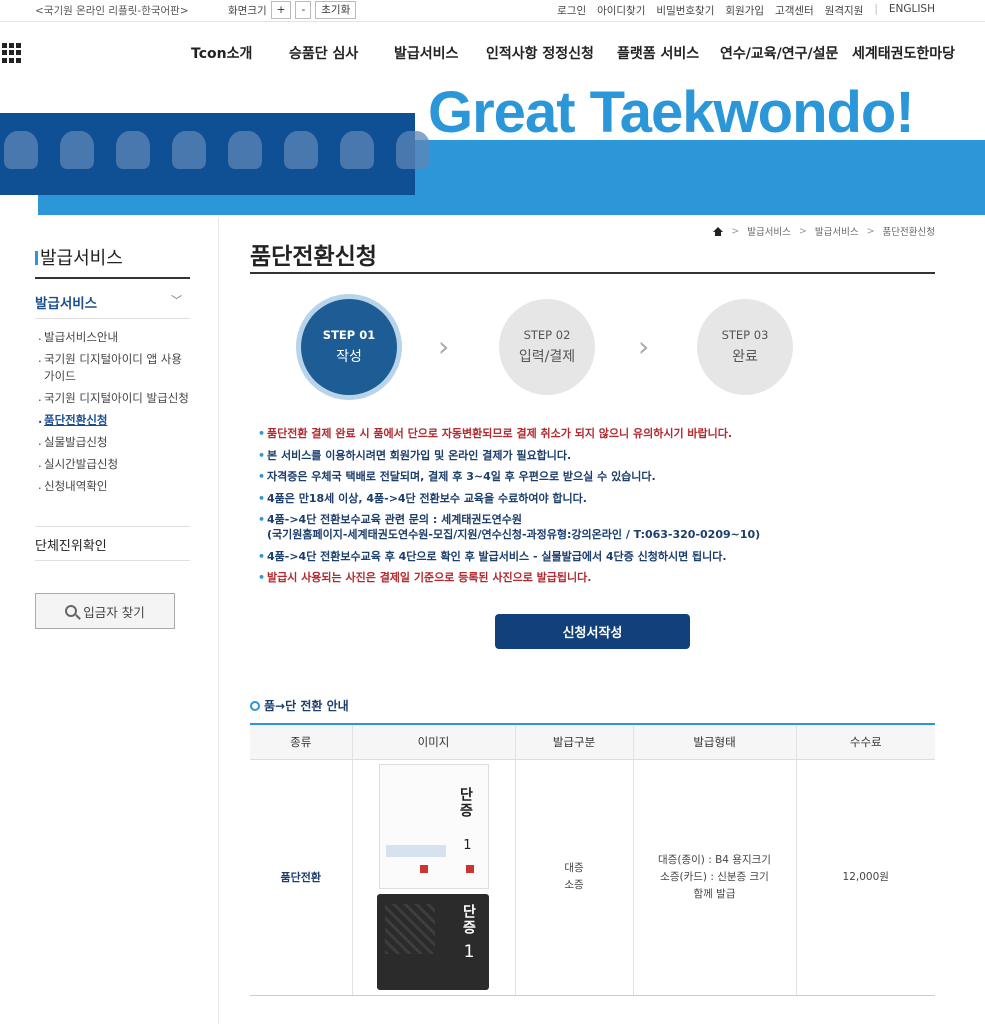  What do you see at coordinates (714, 741) in the screenshot?
I see `table-header: 발급형태` at bounding box center [714, 741].